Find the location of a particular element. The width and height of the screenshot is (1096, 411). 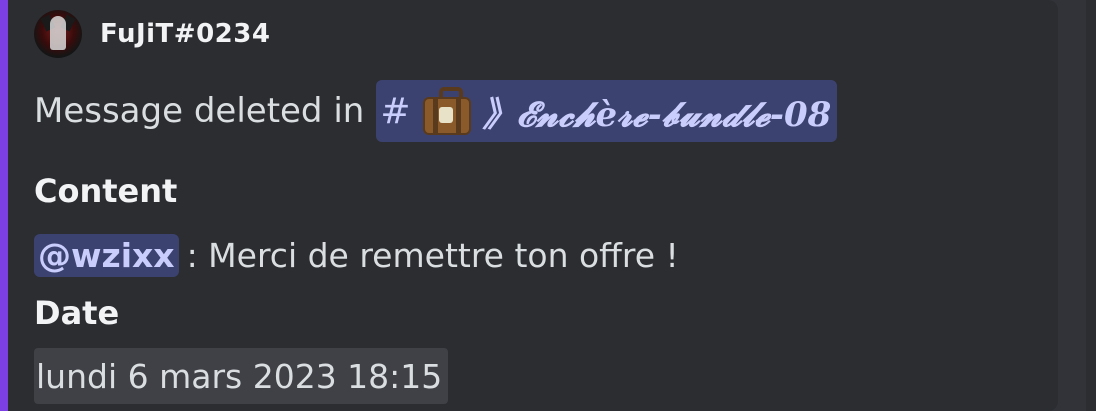

embed-accent-bar is located at coordinates (4, 205).